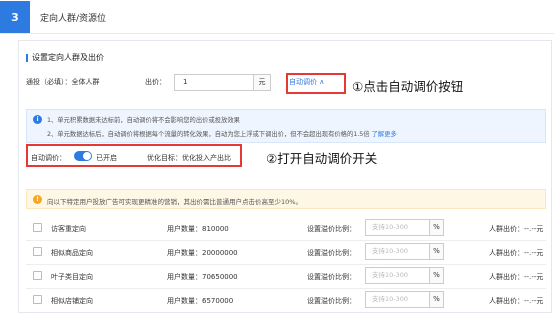 The height and width of the screenshot is (313, 554). Describe the element at coordinates (155, 82) in the screenshot. I see `bid-label: 出价：` at that location.